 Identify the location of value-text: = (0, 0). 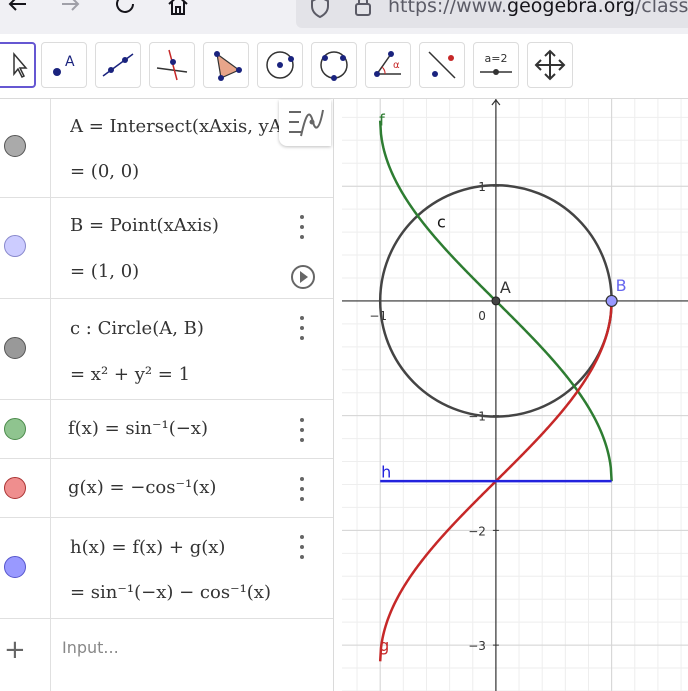
(105, 171).